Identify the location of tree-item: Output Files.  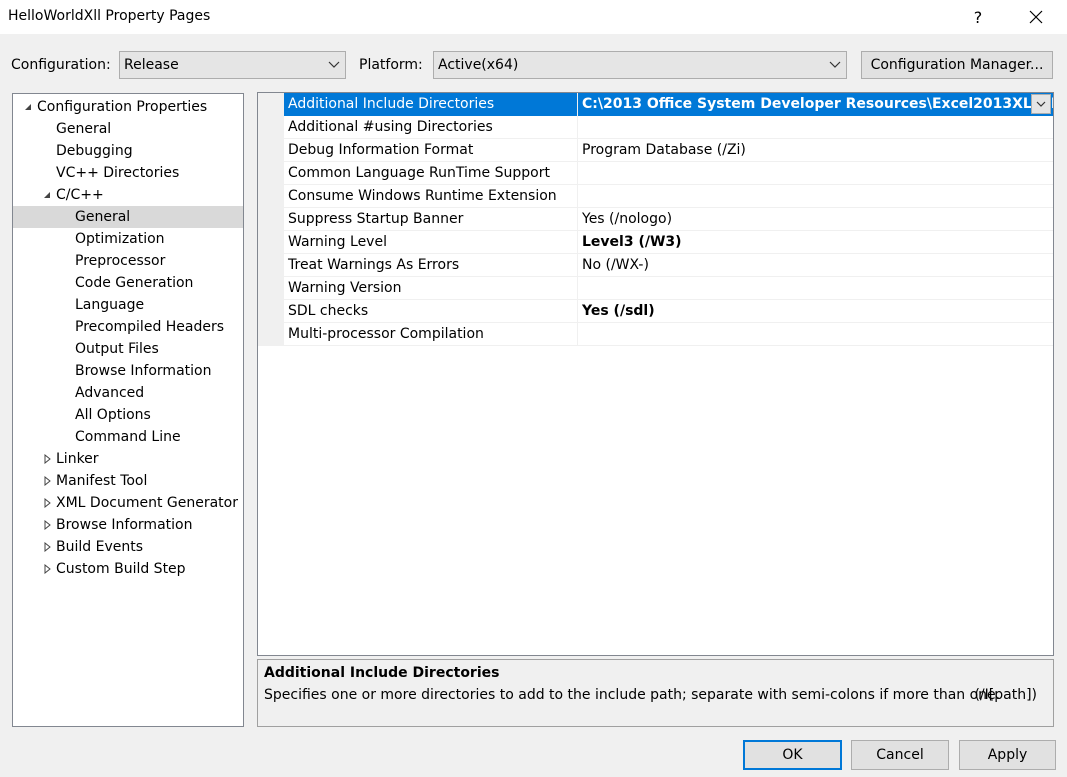
(128, 349).